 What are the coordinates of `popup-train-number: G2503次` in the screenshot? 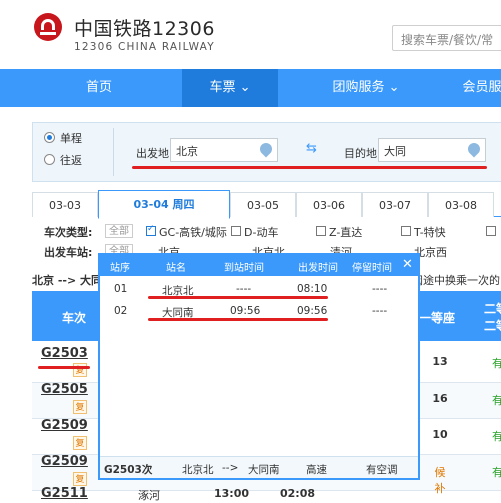 It's located at (128, 470).